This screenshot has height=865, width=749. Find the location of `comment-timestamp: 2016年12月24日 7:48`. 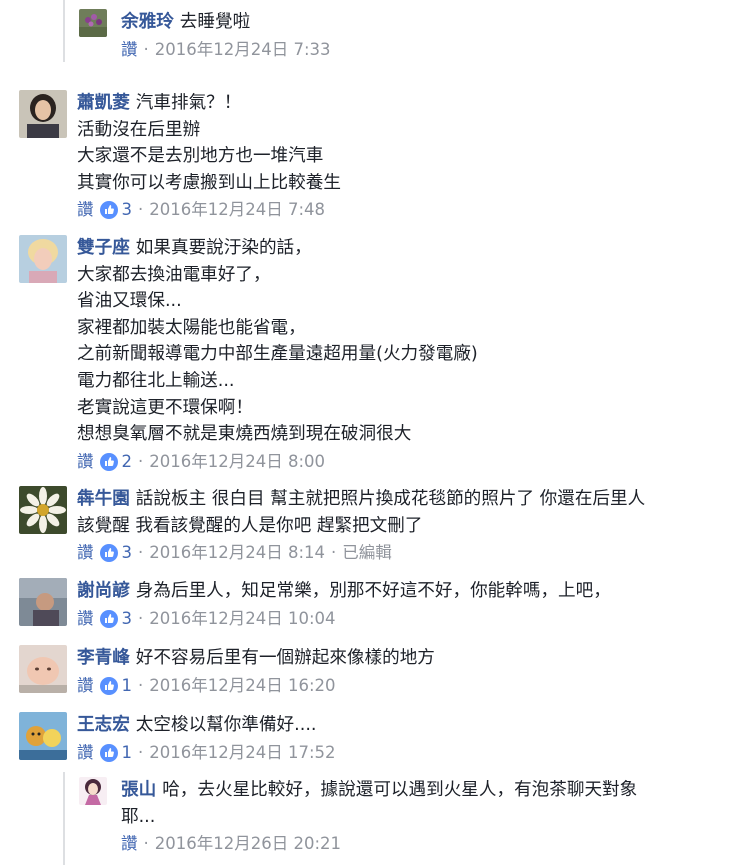

comment-timestamp: 2016年12月24日 7:48 is located at coordinates (237, 210).